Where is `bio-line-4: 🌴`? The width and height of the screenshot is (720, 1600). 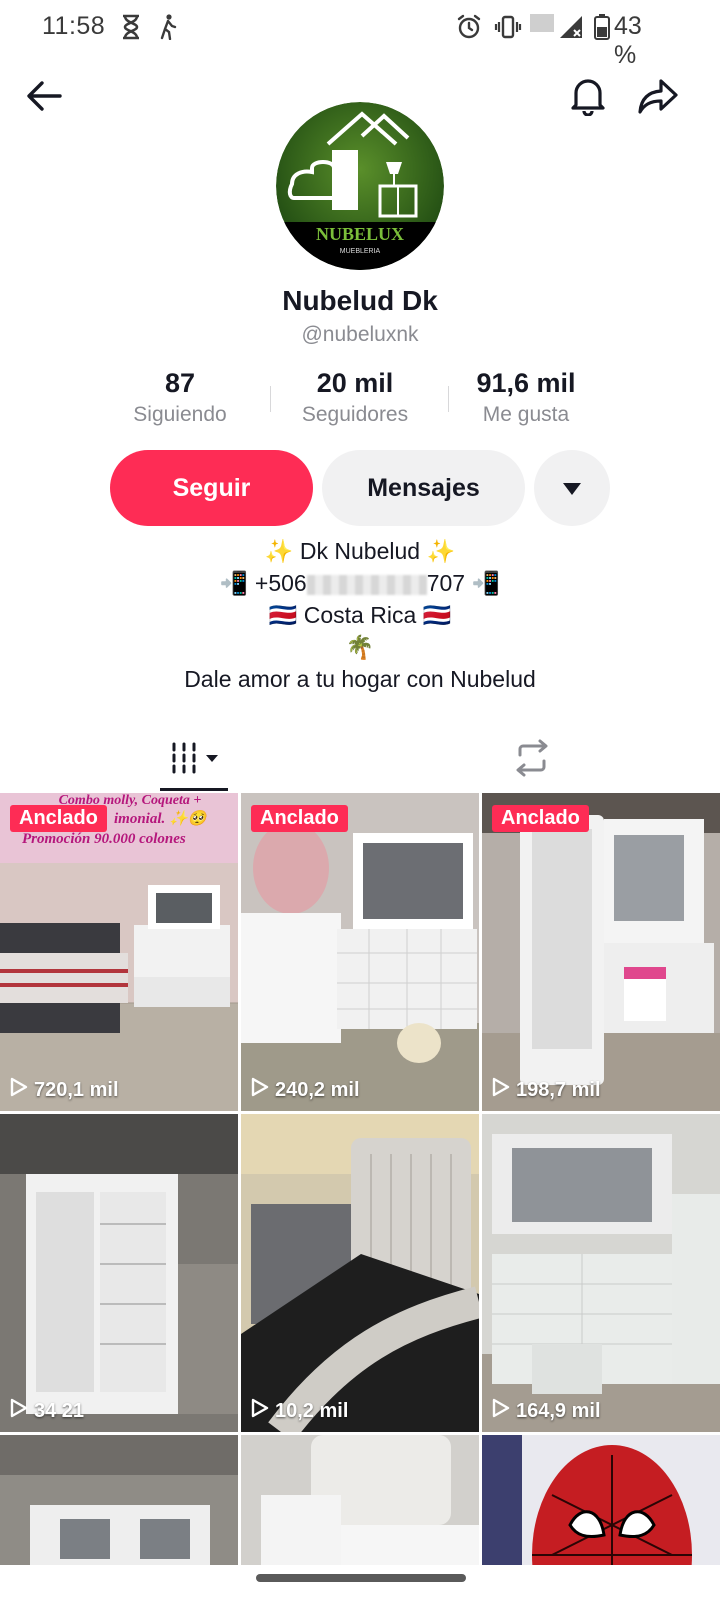
bio-line-4: 🌴 is located at coordinates (360, 647).